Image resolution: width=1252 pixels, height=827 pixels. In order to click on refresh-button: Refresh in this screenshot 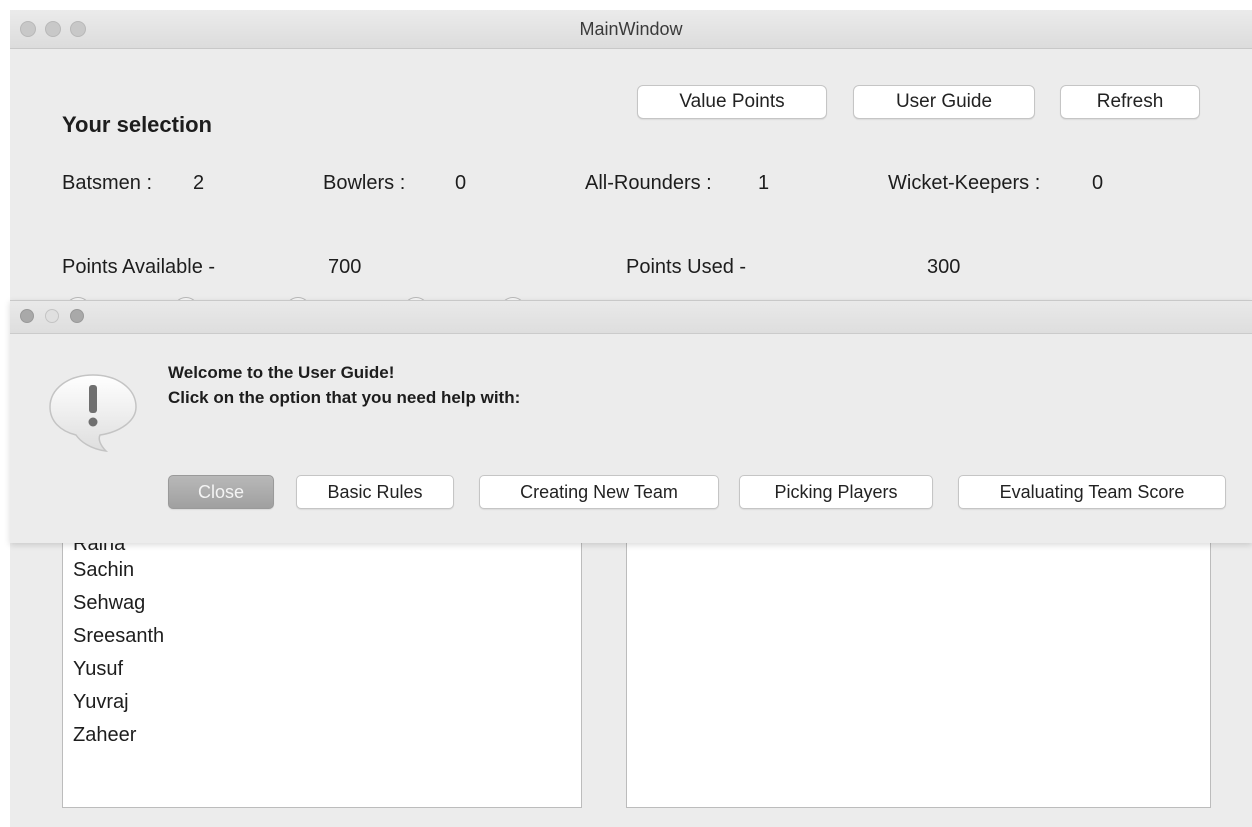, I will do `click(1130, 102)`.